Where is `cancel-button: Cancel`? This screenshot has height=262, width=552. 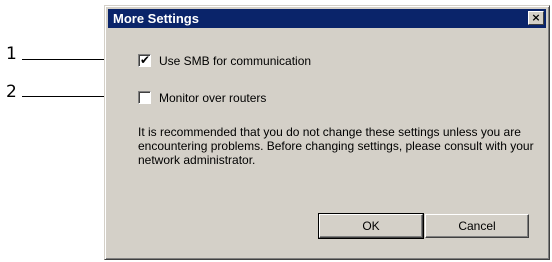
cancel-button: Cancel is located at coordinates (477, 226).